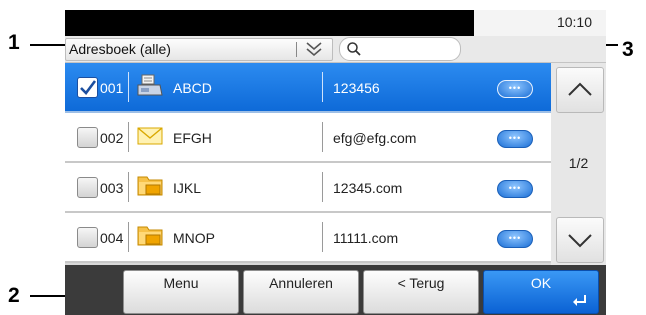 Image resolution: width=646 pixels, height=315 pixels. Describe the element at coordinates (14, 295) in the screenshot. I see `callout-2: 2` at that location.